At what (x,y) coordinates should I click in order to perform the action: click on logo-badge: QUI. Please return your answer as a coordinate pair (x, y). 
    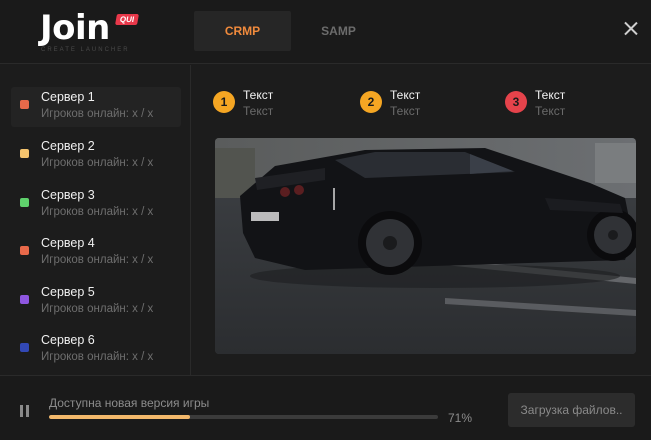
    Looking at the image, I should click on (127, 19).